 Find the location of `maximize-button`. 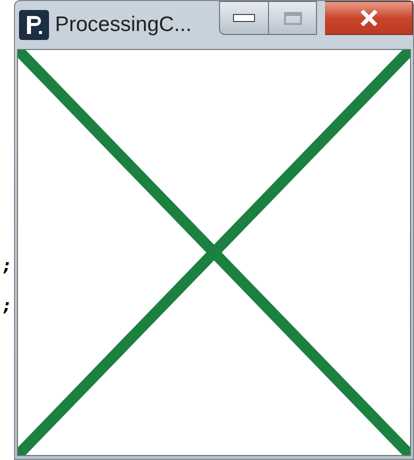

maximize-button is located at coordinates (293, 18).